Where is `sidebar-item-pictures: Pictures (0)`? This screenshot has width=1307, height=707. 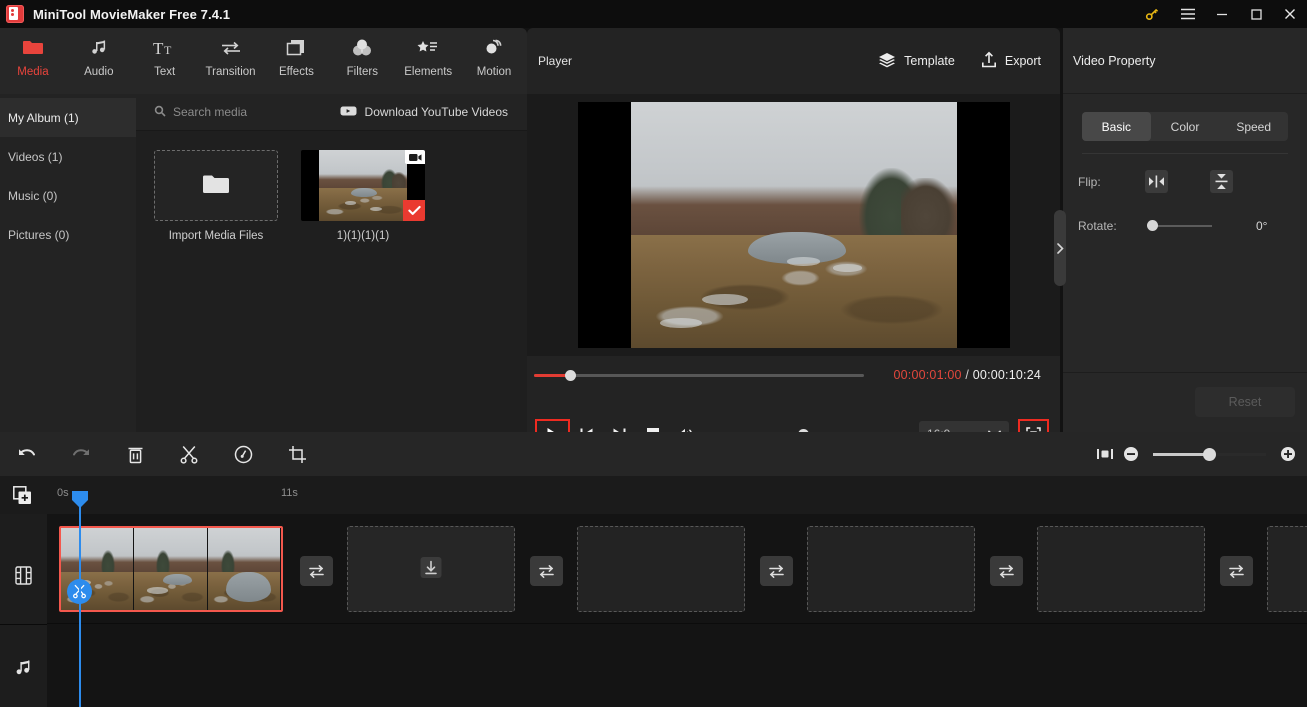 sidebar-item-pictures: Pictures (0) is located at coordinates (68, 234).